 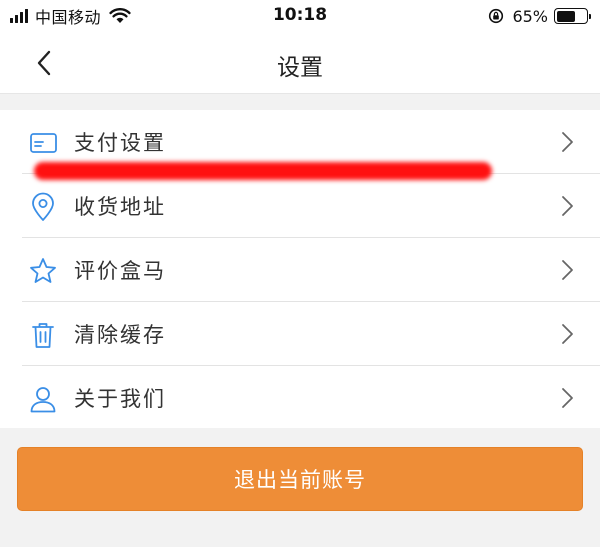 I want to click on battery-level, so click(x=566, y=16).